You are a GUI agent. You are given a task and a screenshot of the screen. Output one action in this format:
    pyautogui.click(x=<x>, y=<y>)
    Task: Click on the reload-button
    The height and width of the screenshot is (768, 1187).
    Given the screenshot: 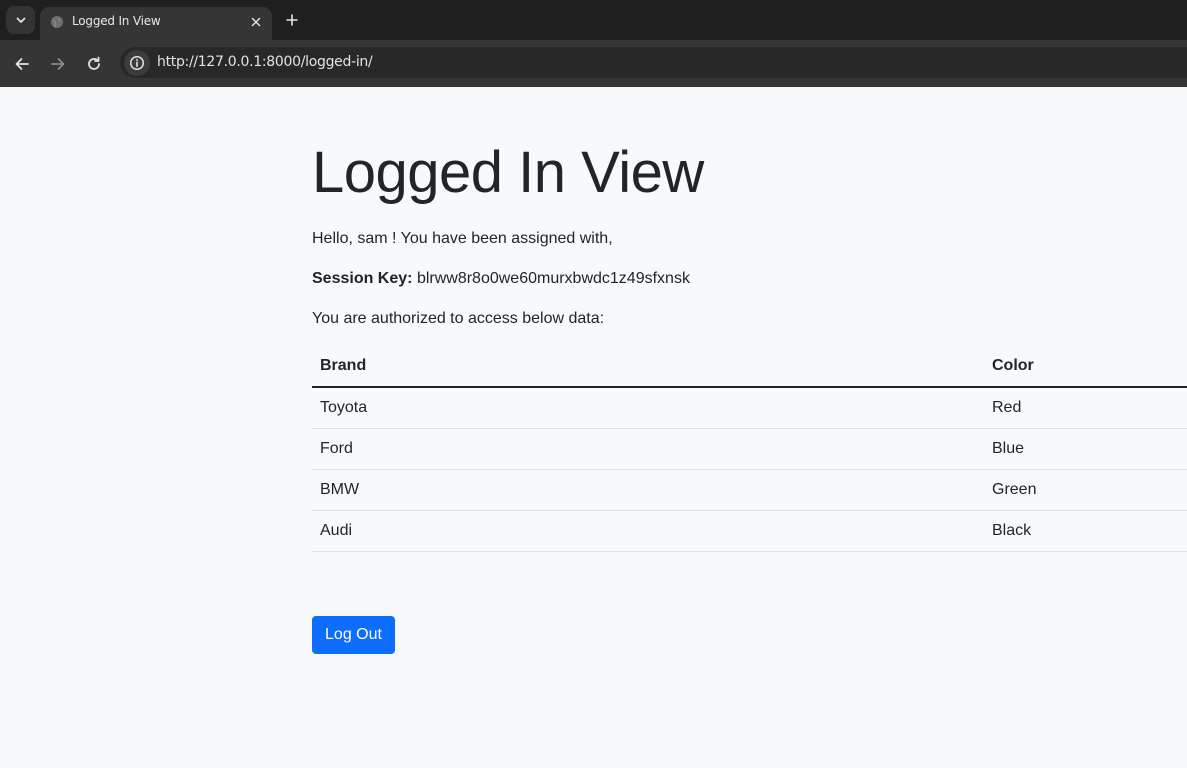 What is the action you would take?
    pyautogui.click(x=94, y=64)
    